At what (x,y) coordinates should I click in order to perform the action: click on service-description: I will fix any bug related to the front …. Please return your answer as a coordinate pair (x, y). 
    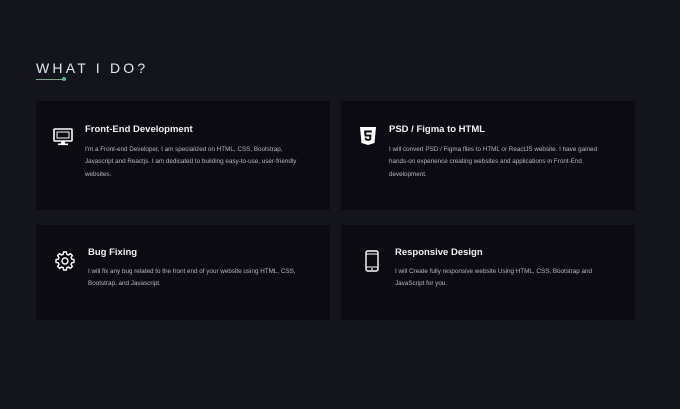
    Looking at the image, I should click on (192, 278).